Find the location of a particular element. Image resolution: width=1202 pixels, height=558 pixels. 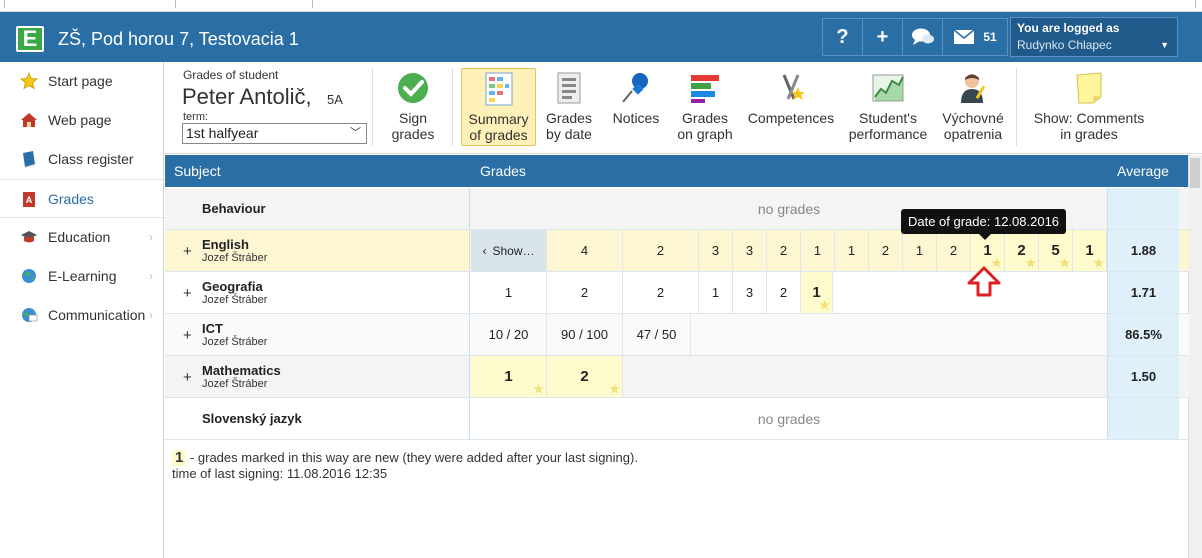

grades-on-graph-button: Grades on graph is located at coordinates (705, 107).